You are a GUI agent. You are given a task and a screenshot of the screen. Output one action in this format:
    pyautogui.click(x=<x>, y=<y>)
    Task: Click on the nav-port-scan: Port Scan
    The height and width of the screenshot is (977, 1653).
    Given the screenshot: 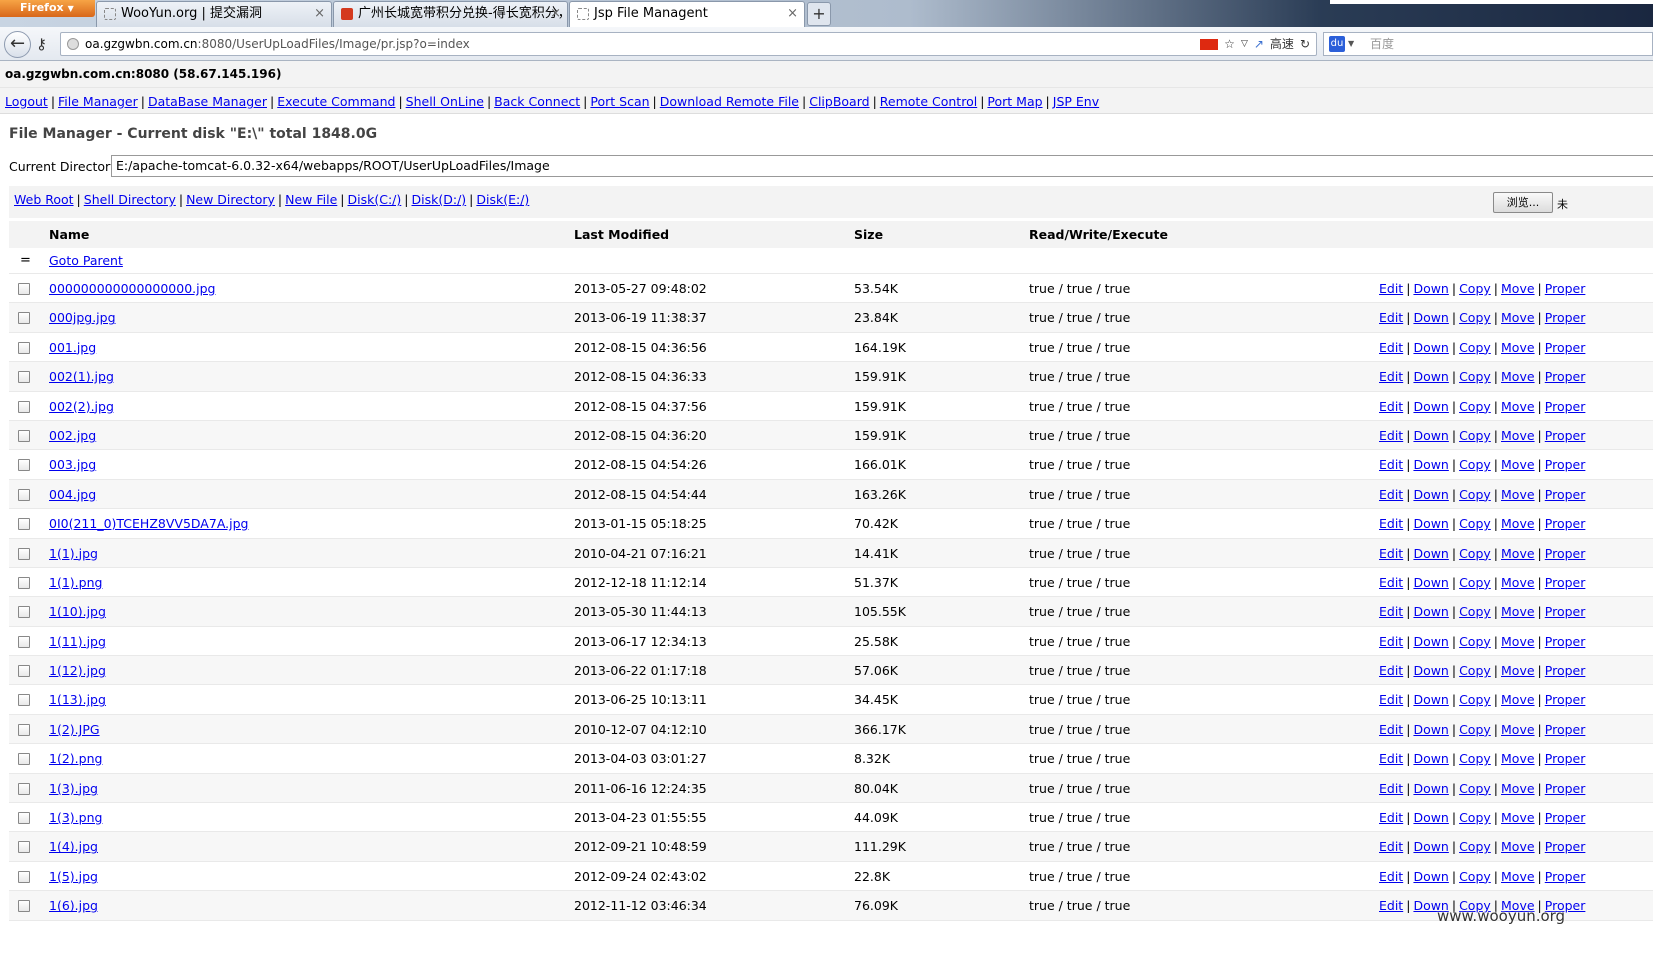 What is the action you would take?
    pyautogui.click(x=619, y=101)
    